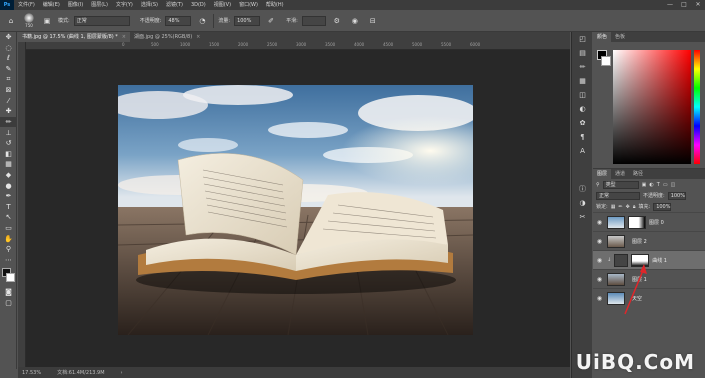 The image size is (705, 378). Describe the element at coordinates (8, 303) in the screenshot. I see `screen-mode-icon: ▢` at that location.